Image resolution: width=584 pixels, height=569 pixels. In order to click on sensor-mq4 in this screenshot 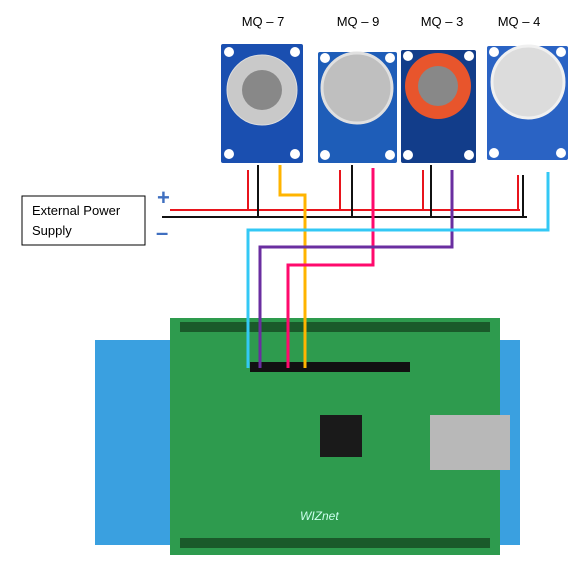, I will do `click(527, 102)`.